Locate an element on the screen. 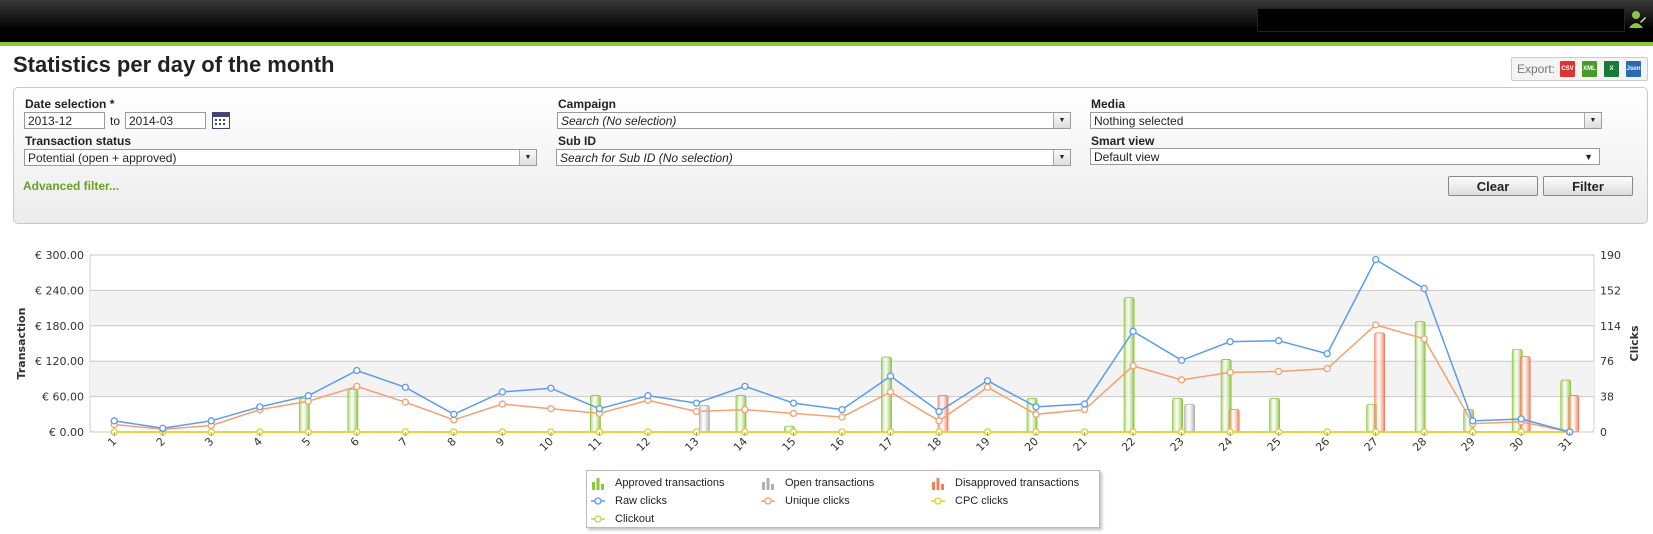  x-tick-label: 1 is located at coordinates (112, 442).